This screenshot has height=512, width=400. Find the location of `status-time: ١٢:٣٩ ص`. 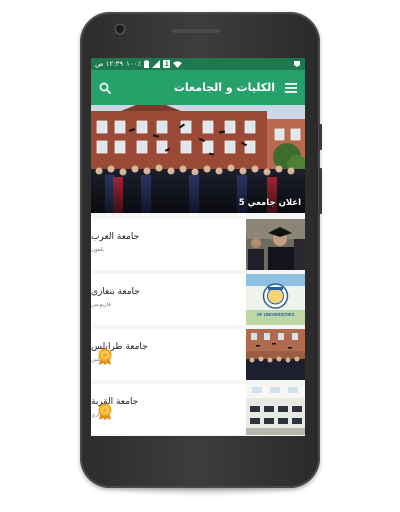

status-time: ١٢:٣٩ ص is located at coordinates (109, 64).